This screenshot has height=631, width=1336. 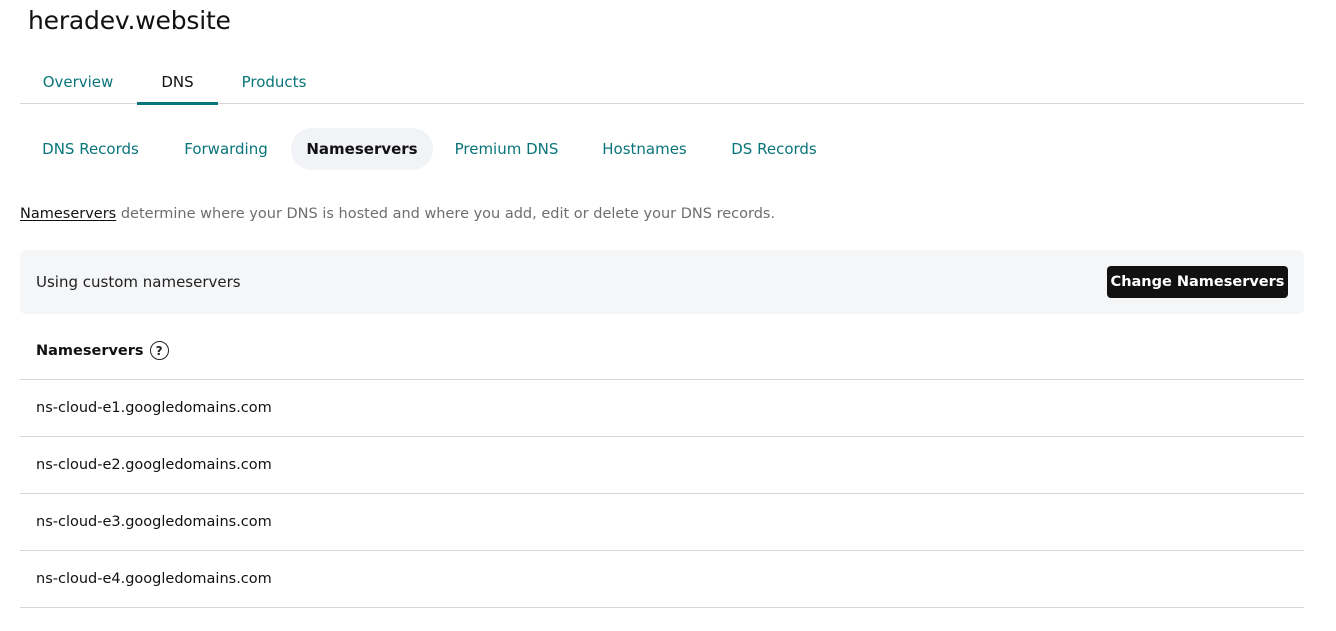 I want to click on status-text: Using custom nameservers, so click(x=138, y=282).